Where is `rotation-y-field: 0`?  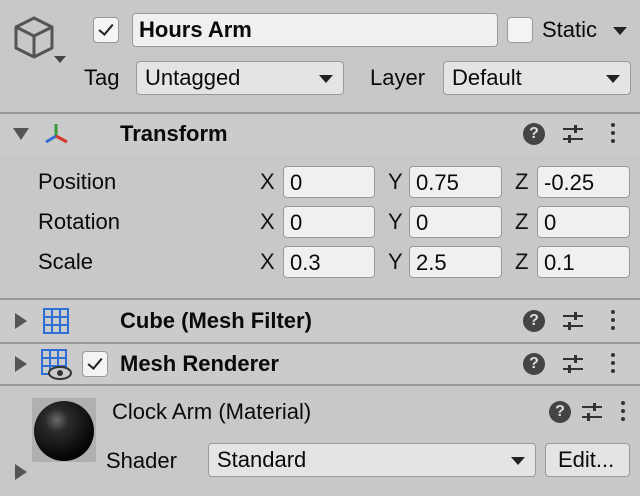 rotation-y-field: 0 is located at coordinates (455, 222).